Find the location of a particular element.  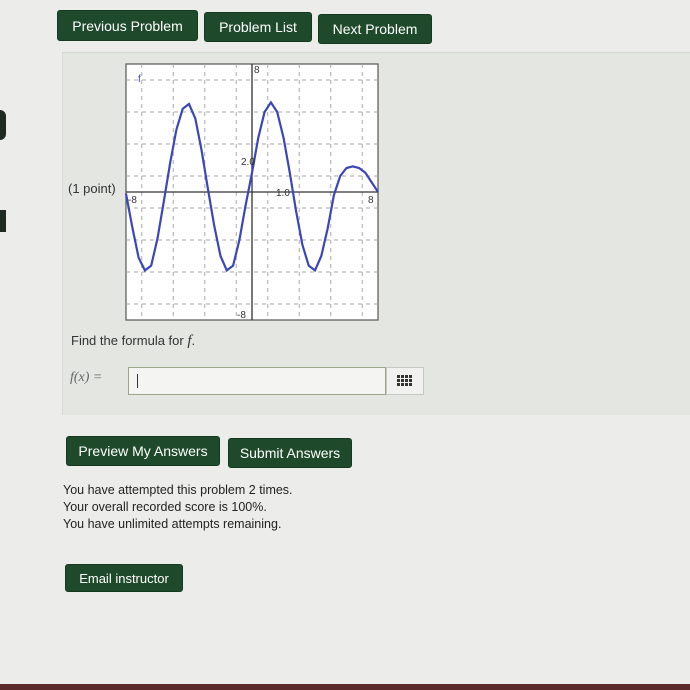

instruction-text: Find the formula for f. is located at coordinates (133, 341).